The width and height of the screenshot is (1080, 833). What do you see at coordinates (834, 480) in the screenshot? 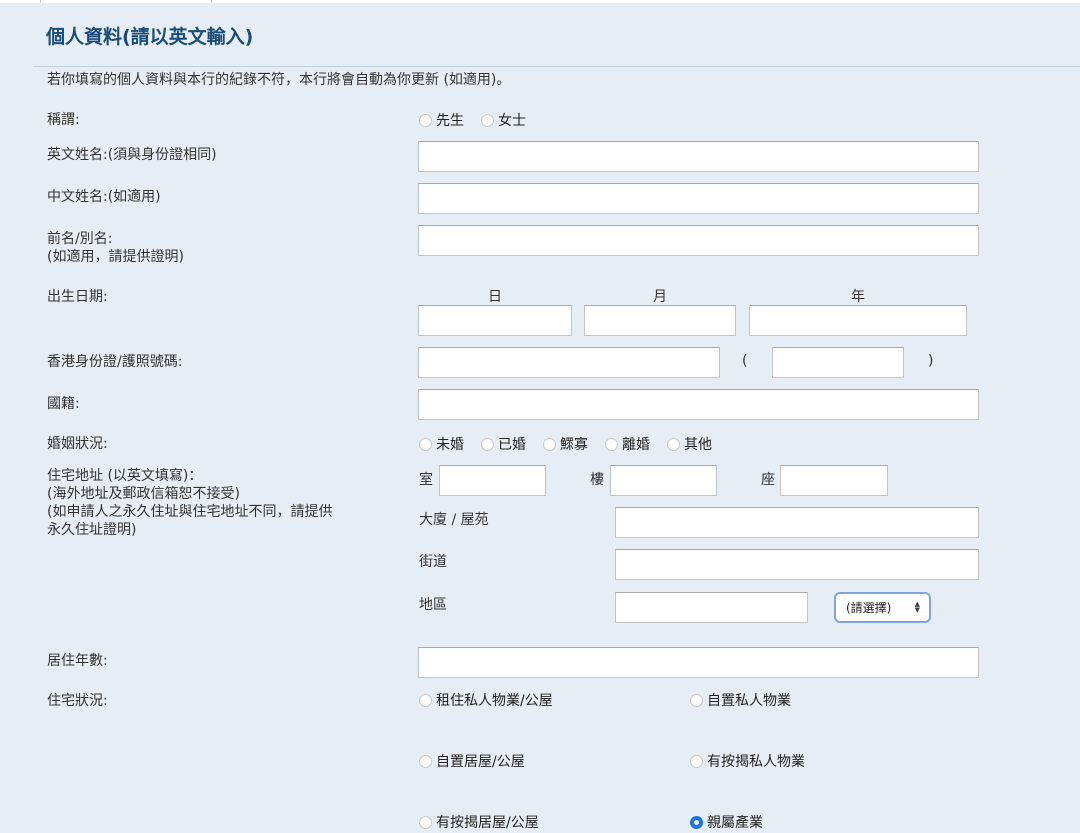
I see `block-input` at bounding box center [834, 480].